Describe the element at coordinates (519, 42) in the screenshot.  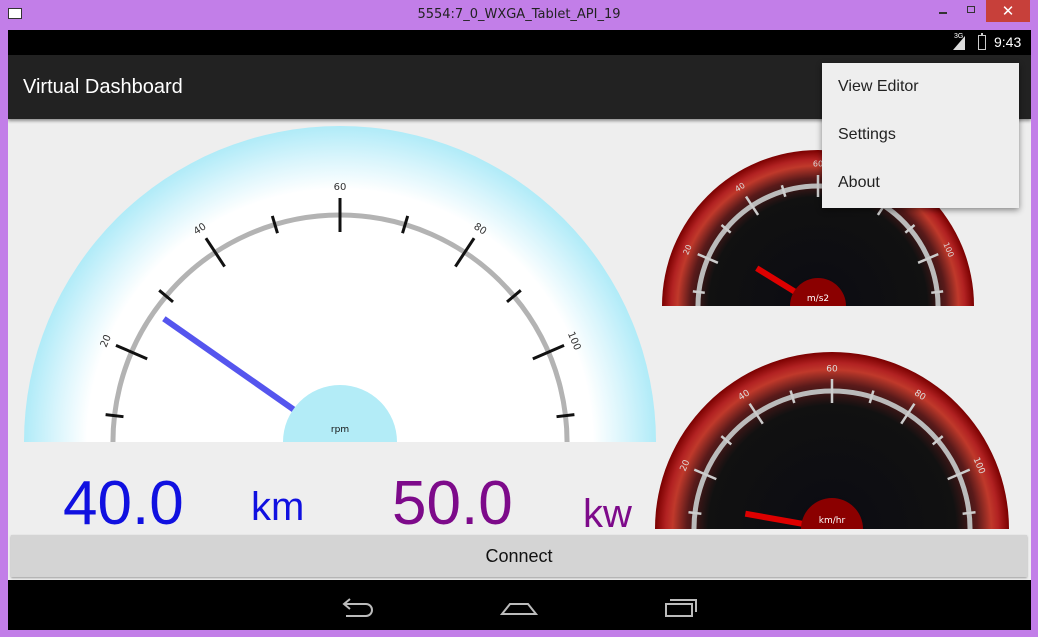
I see `status-bar: 3G 9:43` at that location.